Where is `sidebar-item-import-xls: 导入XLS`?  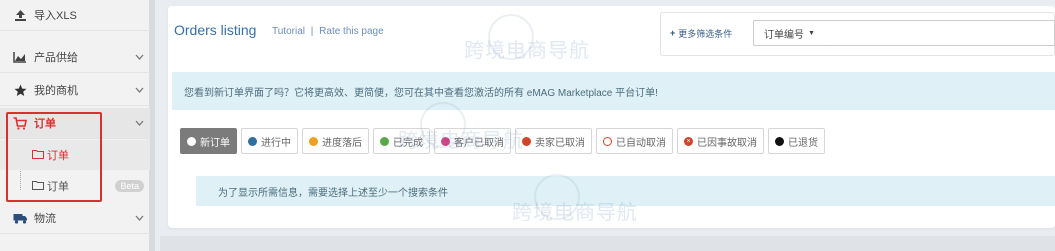
sidebar-item-import-xls: 导入XLS is located at coordinates (75, 15).